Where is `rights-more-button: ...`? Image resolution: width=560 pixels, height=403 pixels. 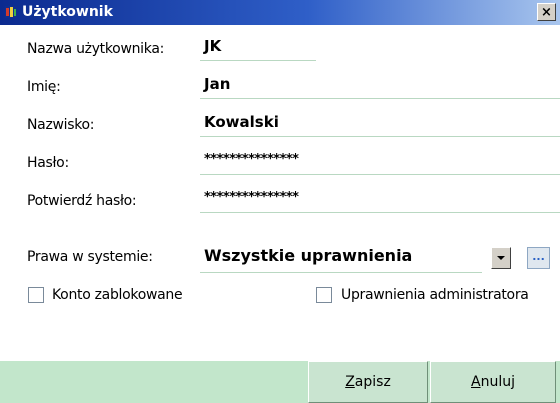 rights-more-button: ... is located at coordinates (538, 258).